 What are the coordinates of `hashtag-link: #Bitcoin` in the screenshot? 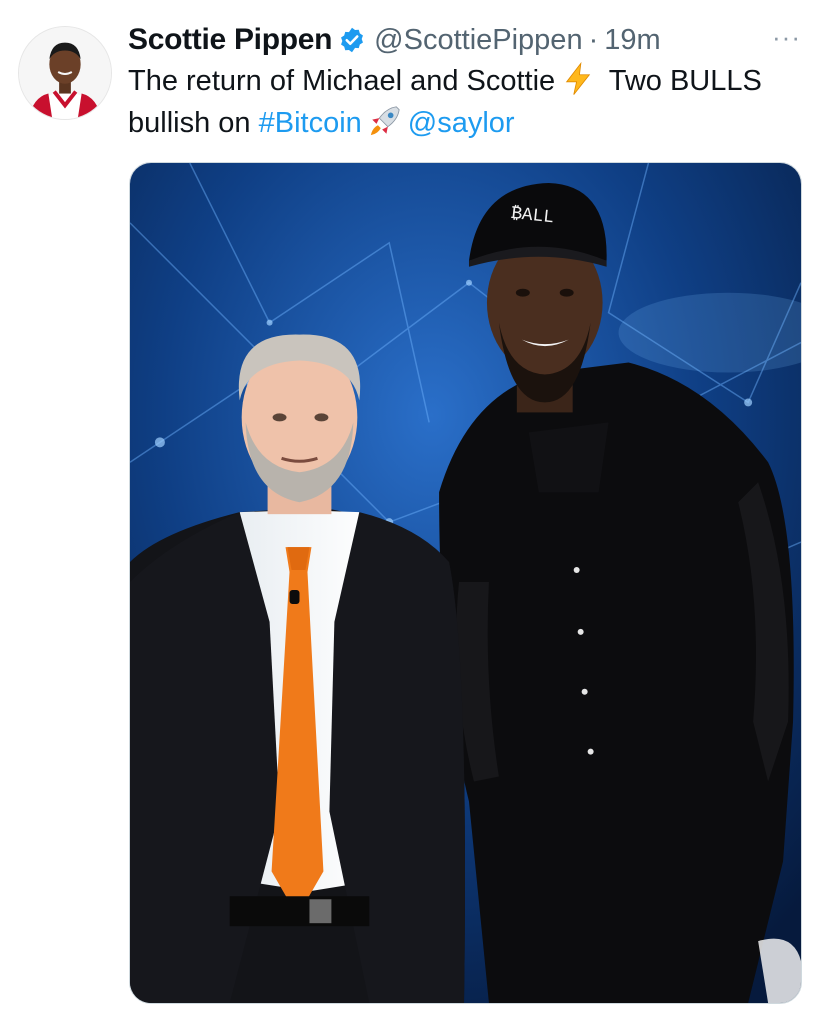 It's located at (310, 123).